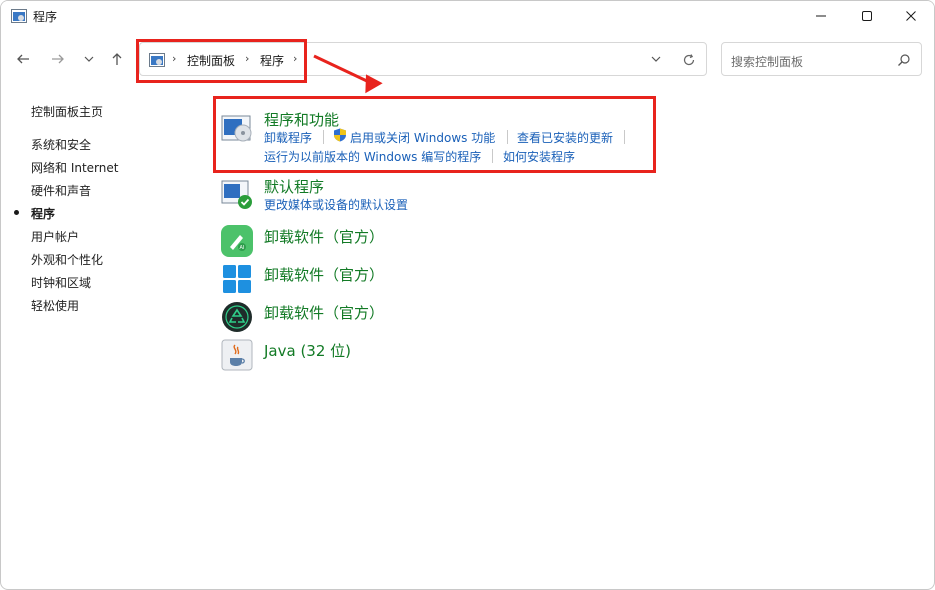 This screenshot has width=935, height=590. I want to click on close-icon, so click(911, 16).